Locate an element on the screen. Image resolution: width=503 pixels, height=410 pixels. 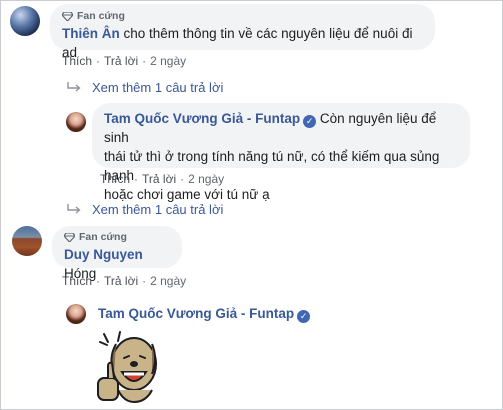
comment-author: Thiên Ân is located at coordinates (91, 33).